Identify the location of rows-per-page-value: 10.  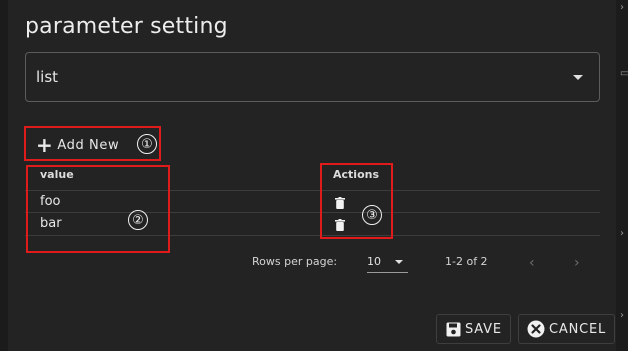
(374, 261).